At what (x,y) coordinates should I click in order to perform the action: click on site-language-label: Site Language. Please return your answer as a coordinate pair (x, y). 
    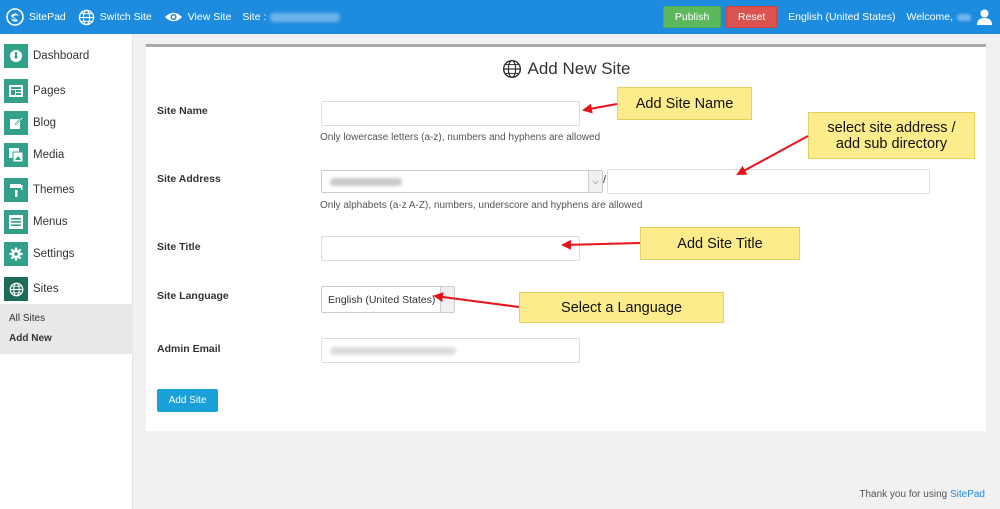
    Looking at the image, I should click on (193, 296).